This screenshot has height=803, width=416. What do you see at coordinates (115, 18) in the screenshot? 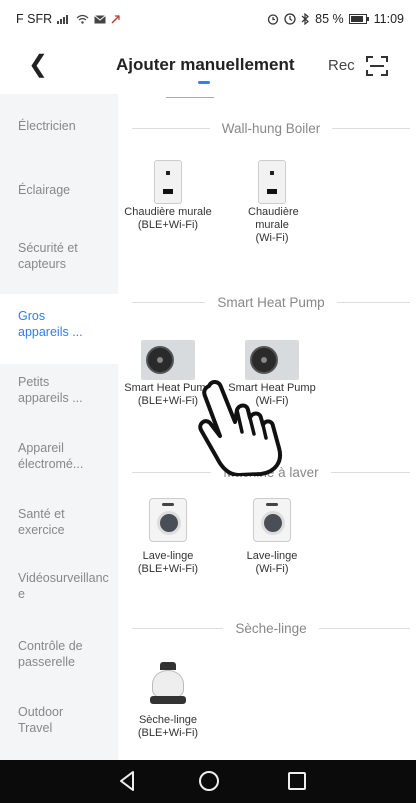
I see `data-activity-icon` at bounding box center [115, 18].